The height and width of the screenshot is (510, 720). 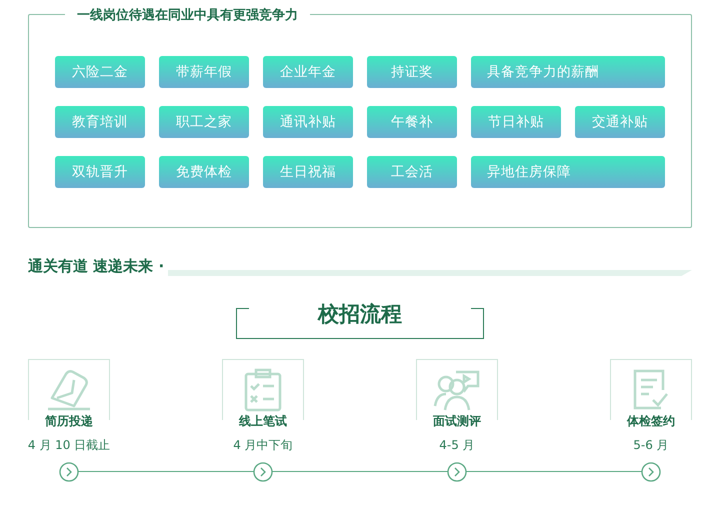 I want to click on people-chat-icon, so click(x=457, y=390).